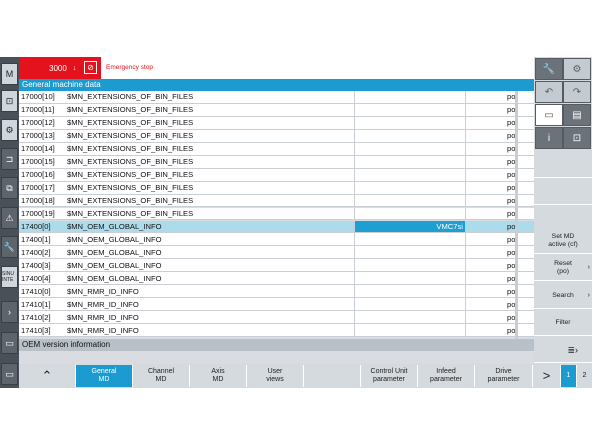 This screenshot has height=444, width=592. What do you see at coordinates (276, 253) in the screenshot?
I see `table-row: 17400[2] $MN_OEM_GLOBAL_INFO po` at bounding box center [276, 253].